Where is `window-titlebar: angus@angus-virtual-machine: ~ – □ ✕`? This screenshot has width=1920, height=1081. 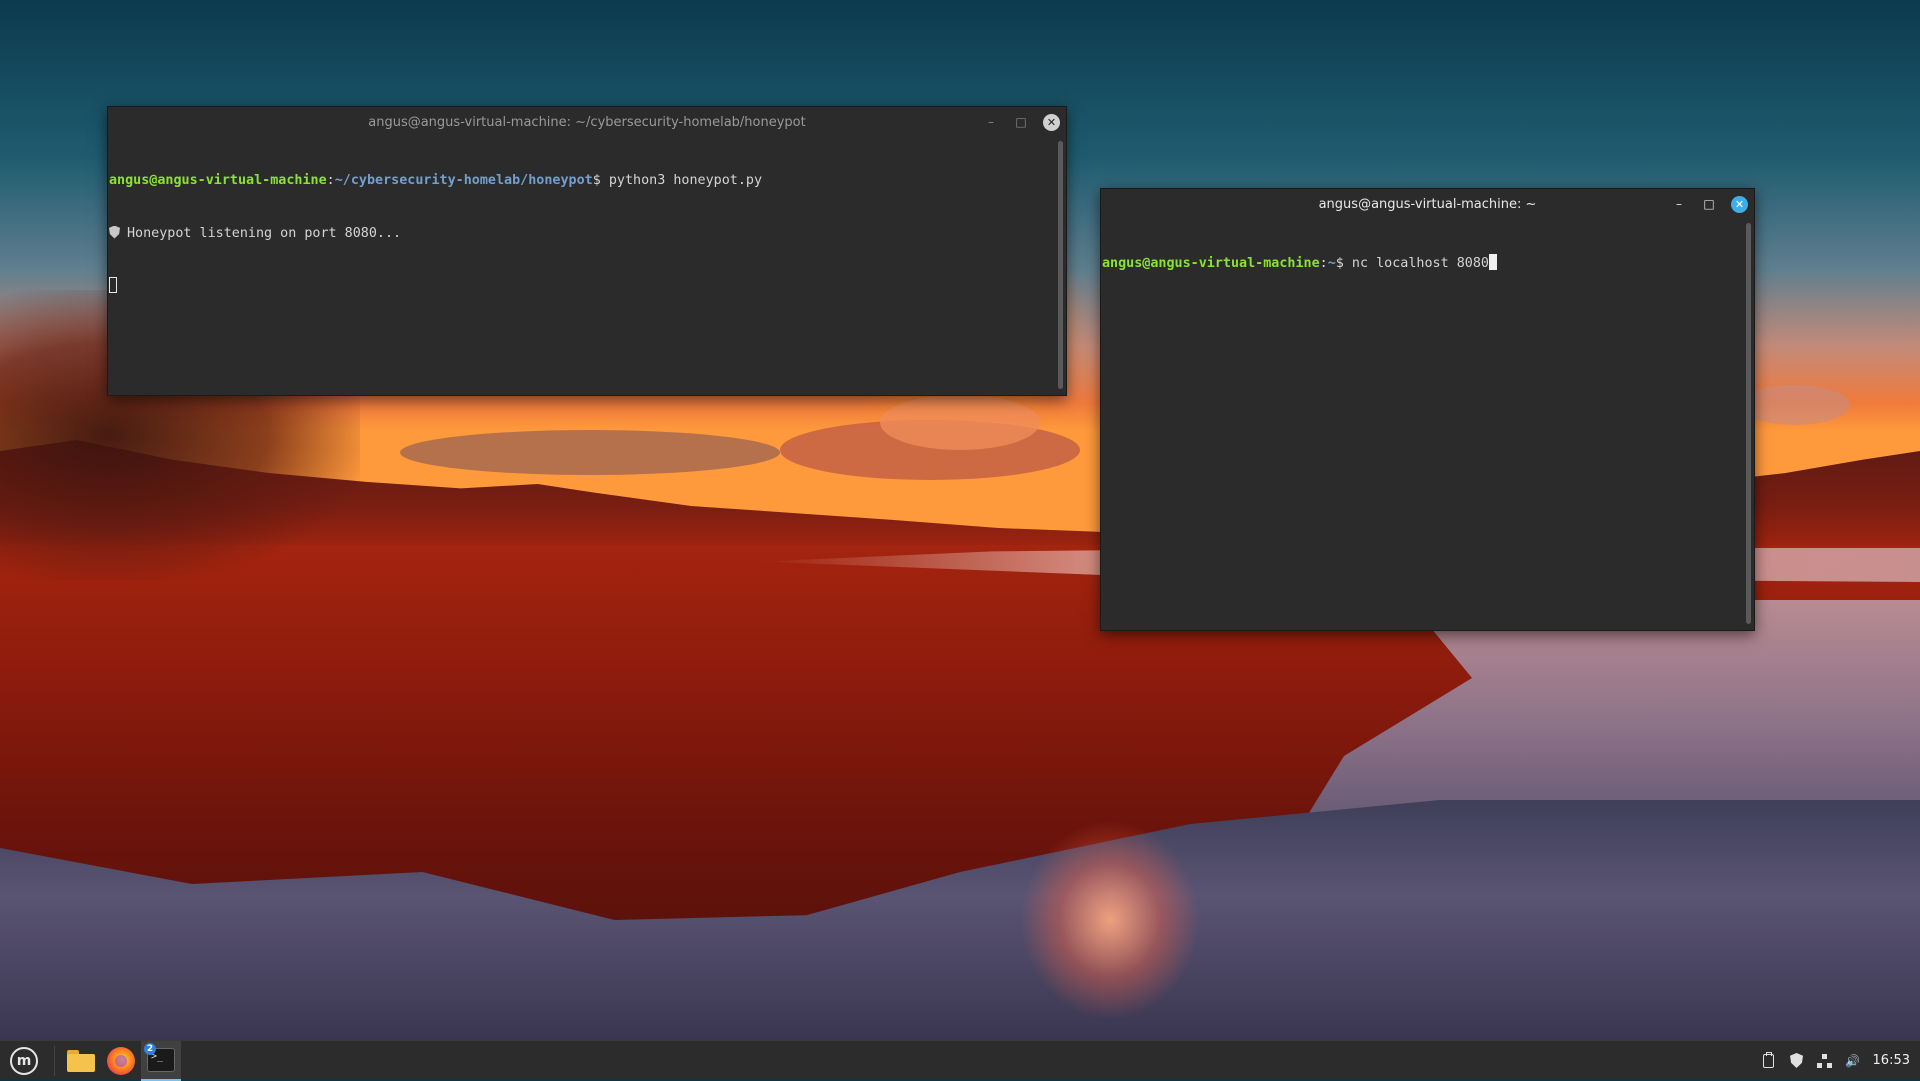 window-titlebar: angus@angus-virtual-machine: ~ – □ ✕ is located at coordinates (1427, 204).